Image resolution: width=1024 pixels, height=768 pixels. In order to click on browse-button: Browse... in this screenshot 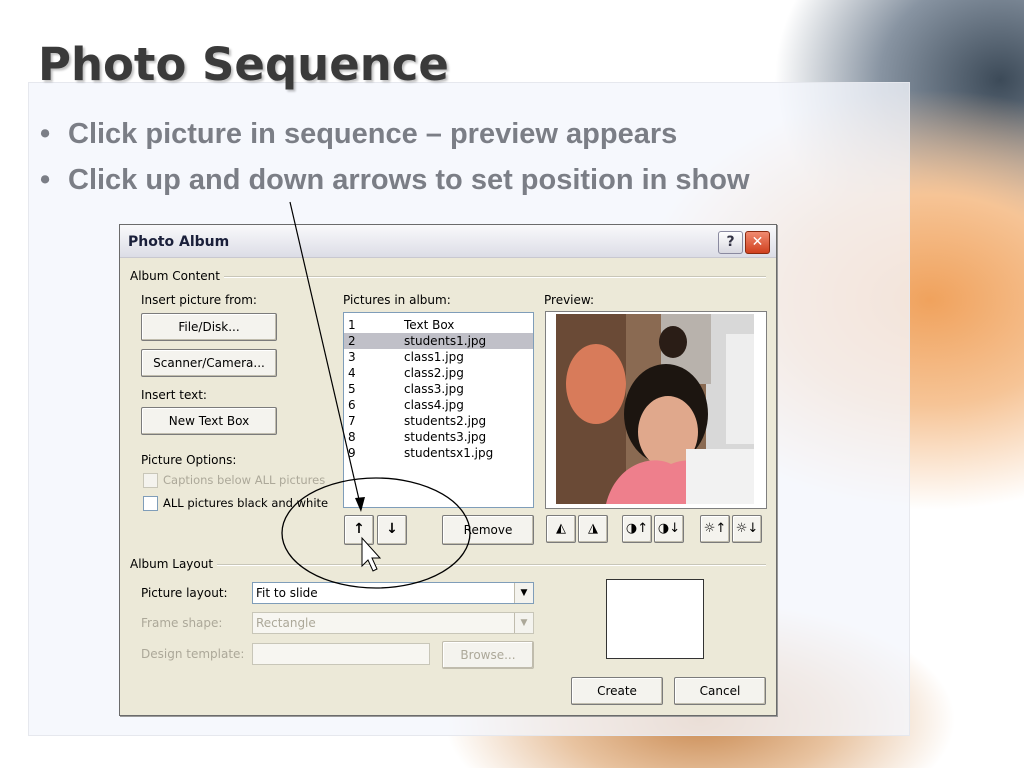, I will do `click(488, 655)`.